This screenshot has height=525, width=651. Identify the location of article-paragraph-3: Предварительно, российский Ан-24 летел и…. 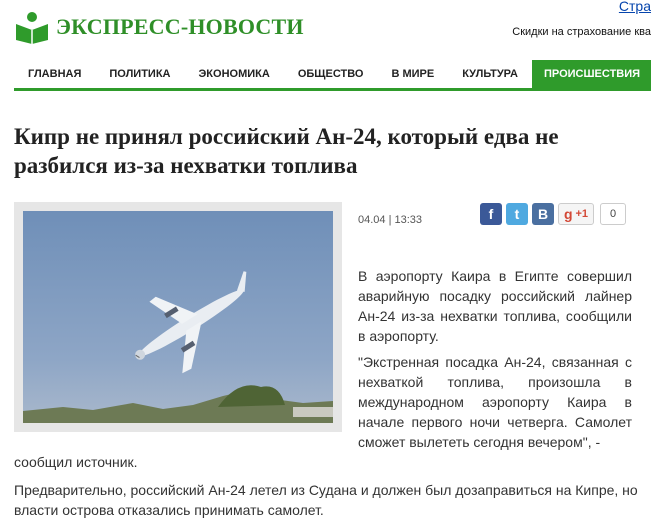
(326, 500).